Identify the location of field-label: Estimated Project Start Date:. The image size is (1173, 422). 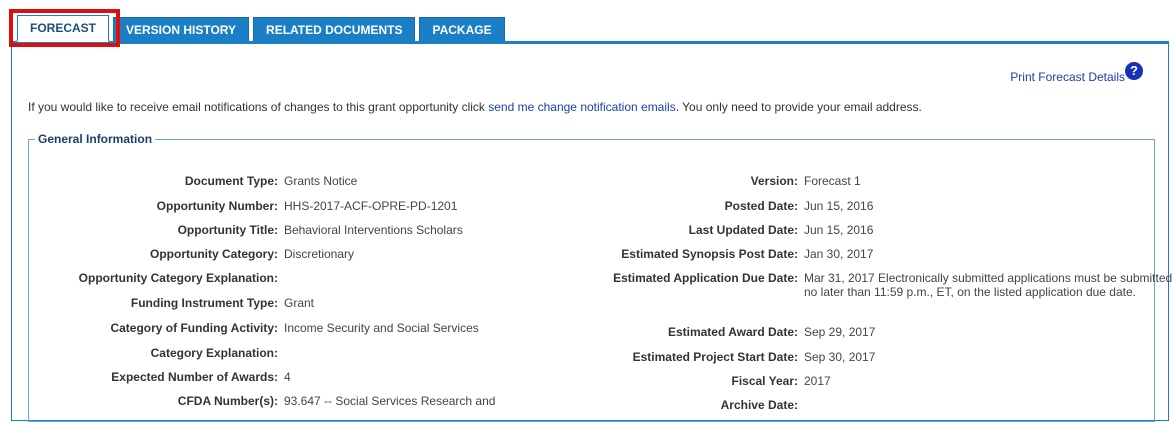
(715, 357).